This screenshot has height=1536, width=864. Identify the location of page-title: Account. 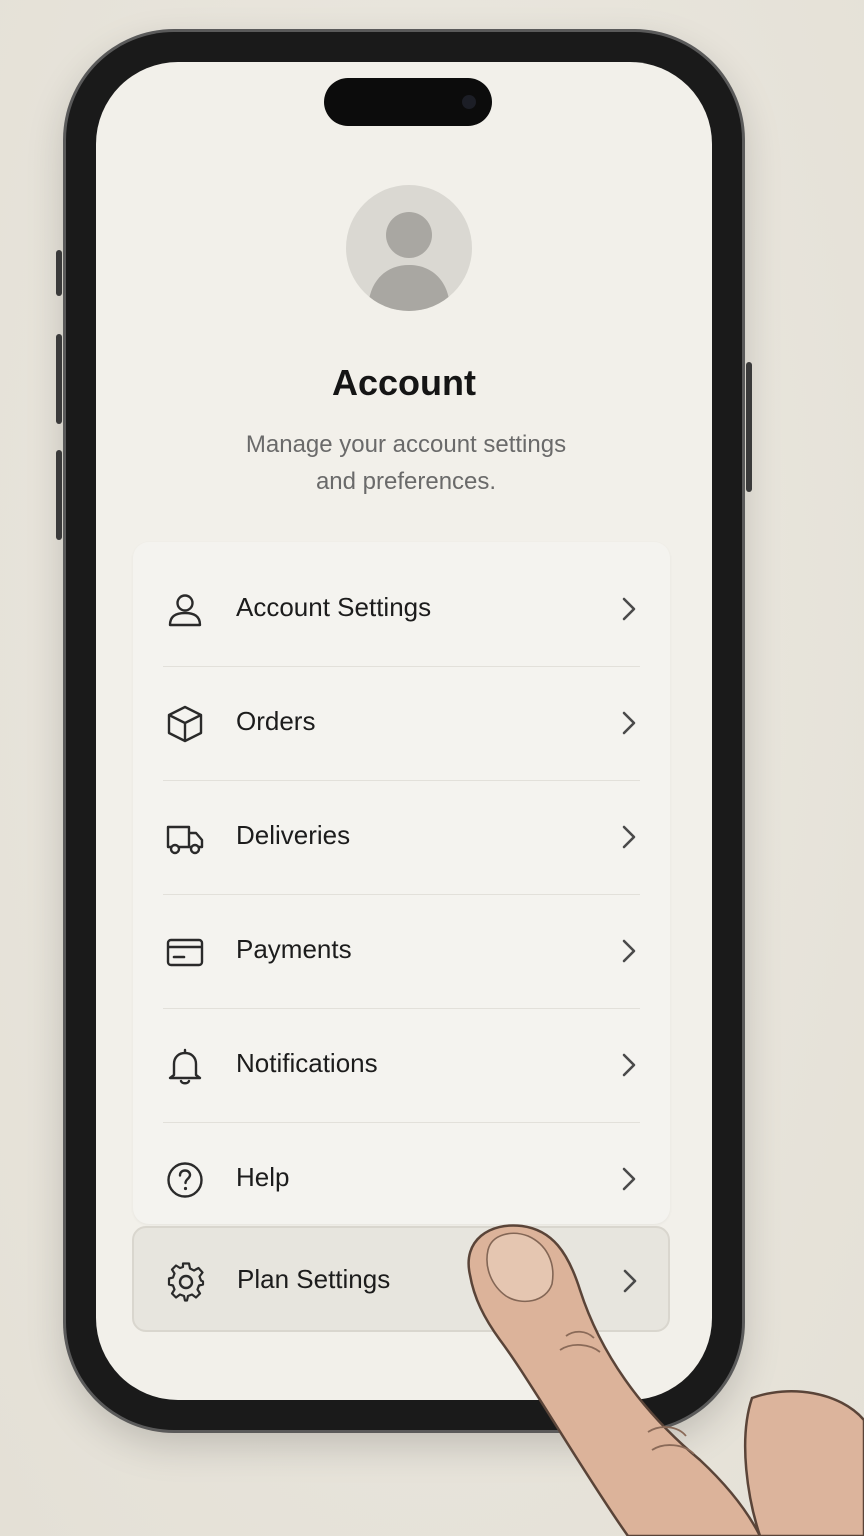
(404, 382).